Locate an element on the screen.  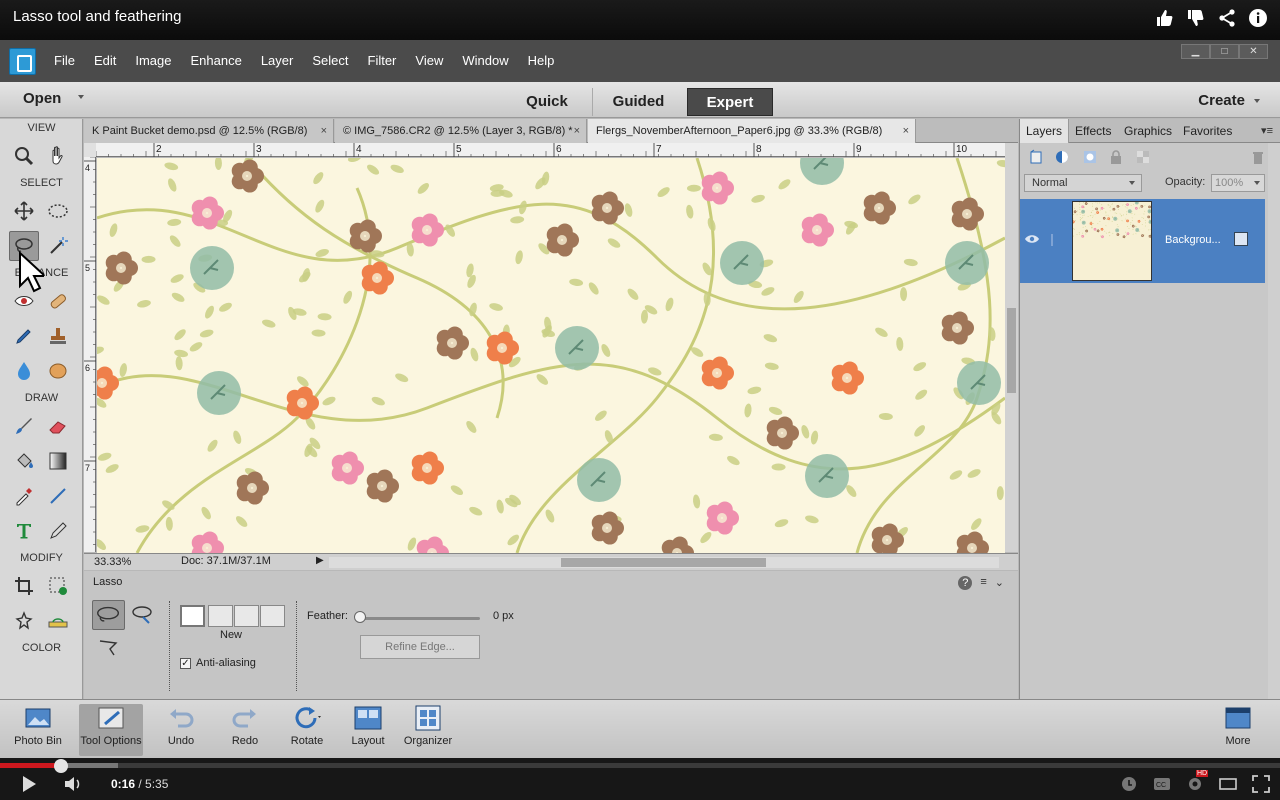
marquee-tool is located at coordinates (58, 211).